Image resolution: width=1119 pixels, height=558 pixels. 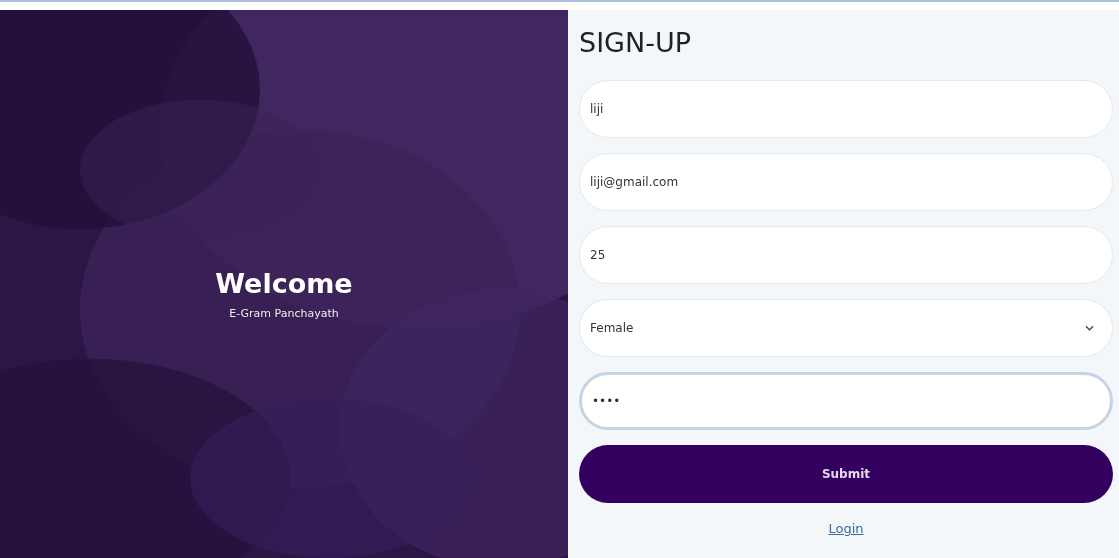 I want to click on login-link: Login, so click(x=846, y=528).